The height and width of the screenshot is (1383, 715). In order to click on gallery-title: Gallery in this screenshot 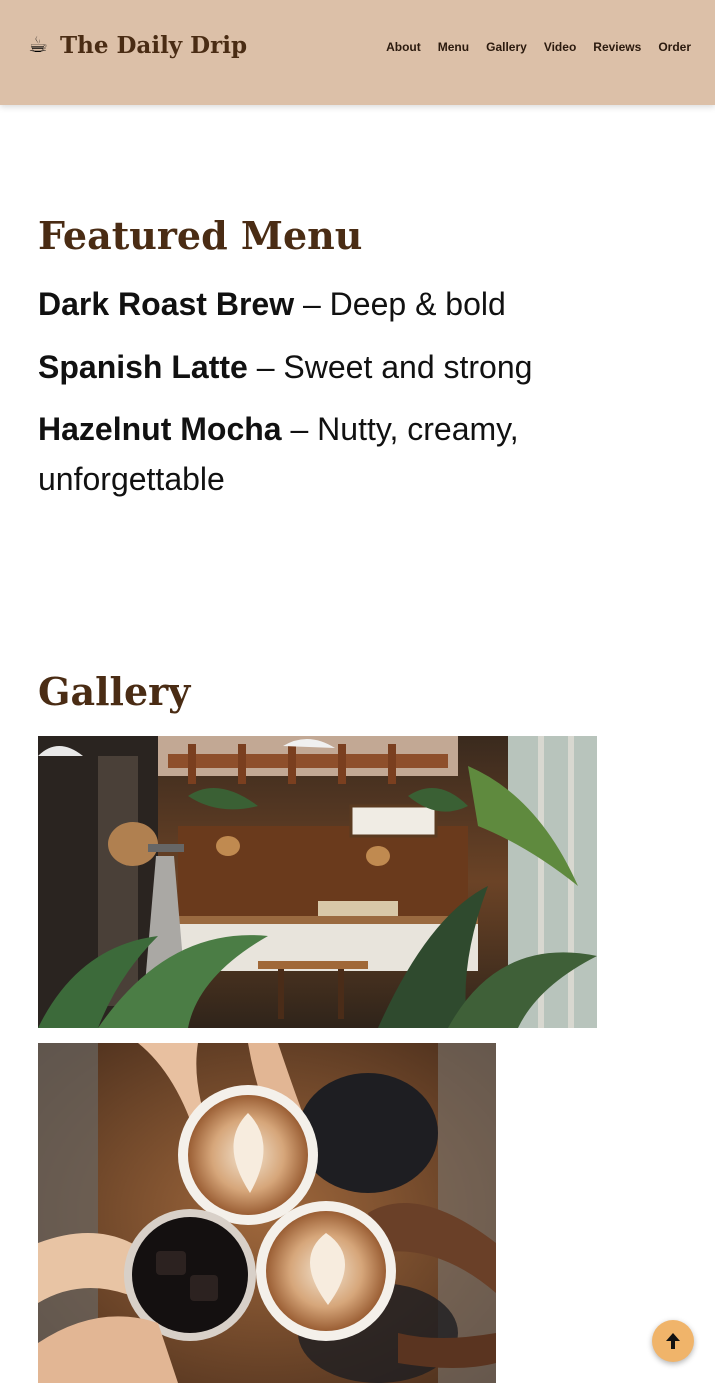, I will do `click(114, 691)`.